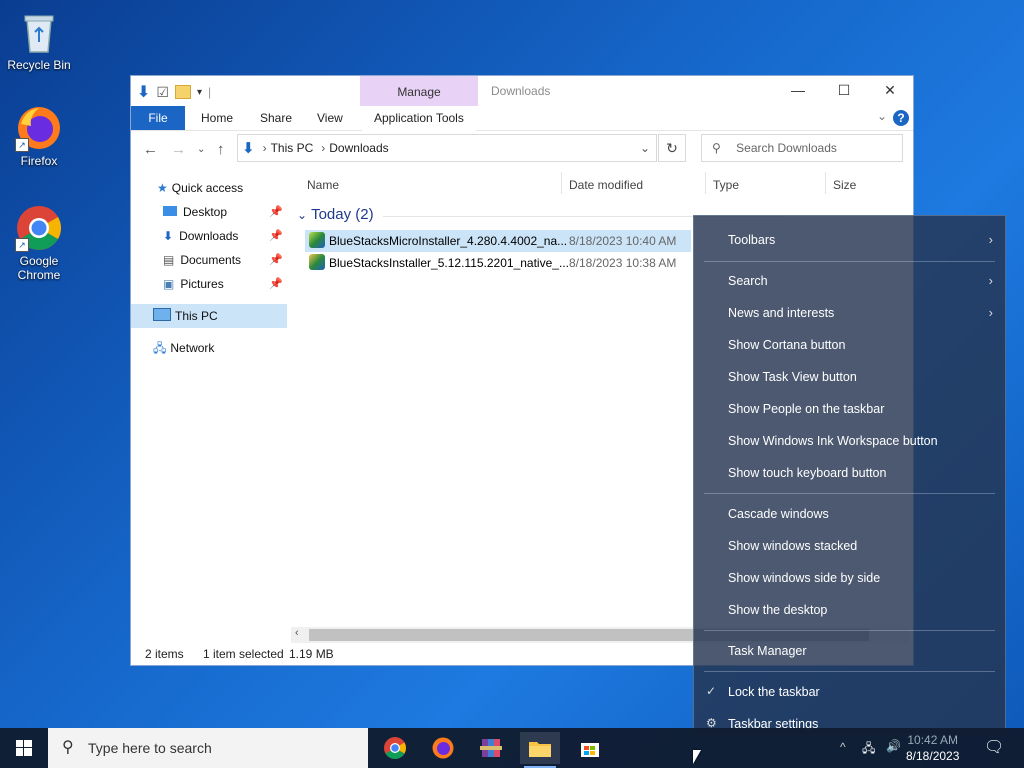 This screenshot has width=1024, height=768. I want to click on clock-time: 10:42 AM, so click(933, 740).